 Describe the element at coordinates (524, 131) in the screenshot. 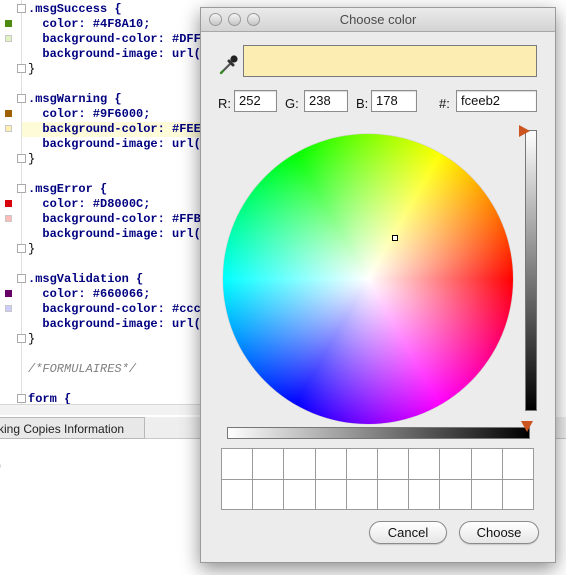

I see `brightness-slider-thumb` at that location.